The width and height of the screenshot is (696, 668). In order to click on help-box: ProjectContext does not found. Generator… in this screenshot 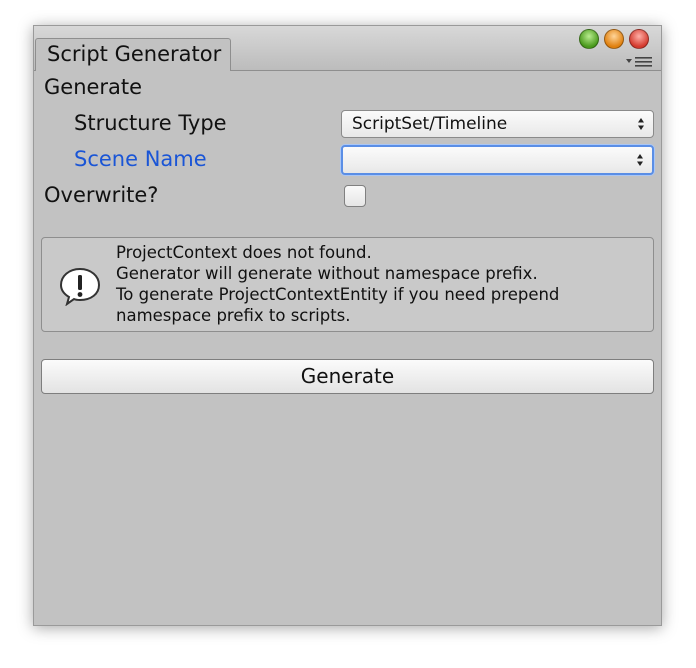, I will do `click(347, 284)`.